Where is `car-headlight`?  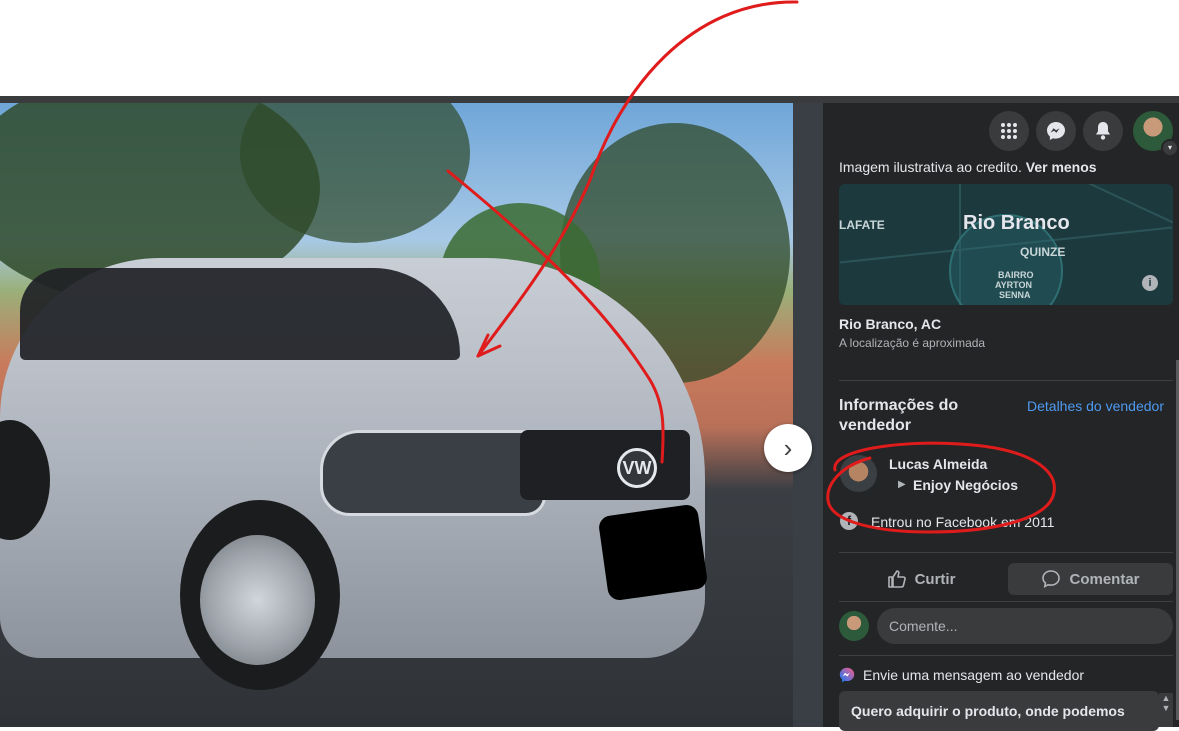
car-headlight is located at coordinates (433, 473).